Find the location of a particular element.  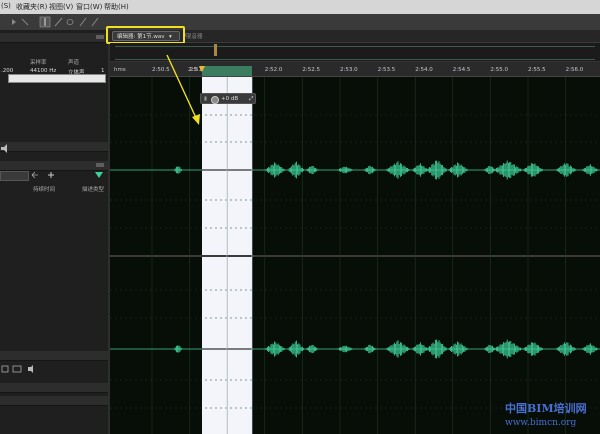

hud-pin-icon: ⤢ is located at coordinates (251, 99).